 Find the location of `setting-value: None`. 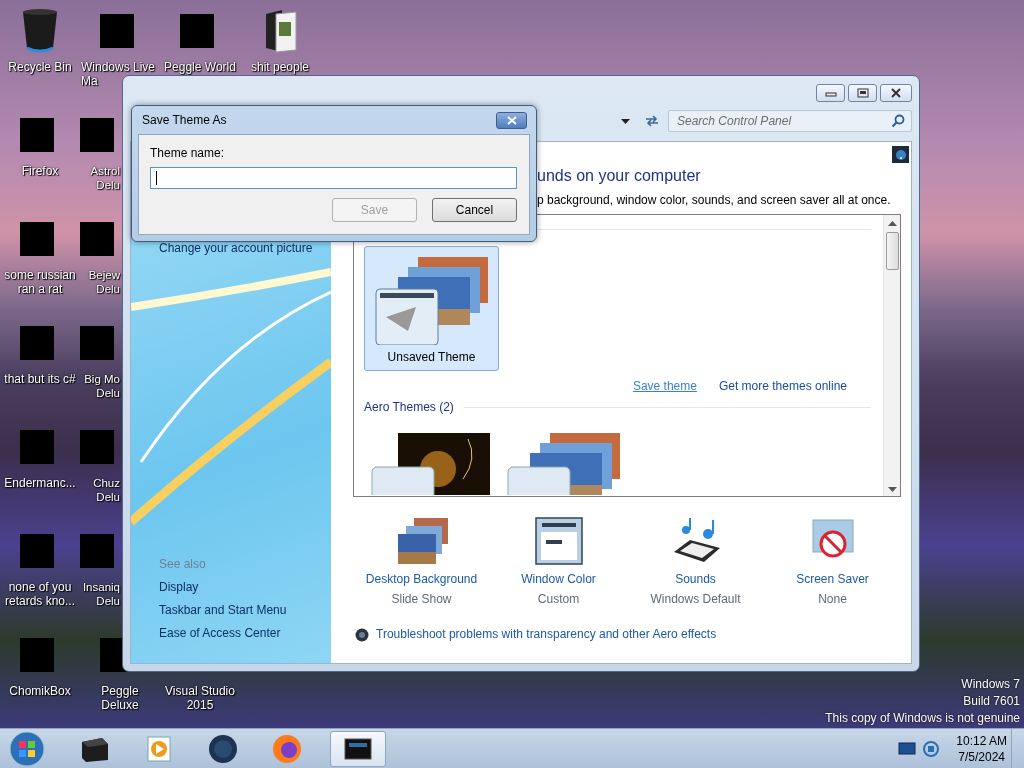

setting-value: None is located at coordinates (832, 599).